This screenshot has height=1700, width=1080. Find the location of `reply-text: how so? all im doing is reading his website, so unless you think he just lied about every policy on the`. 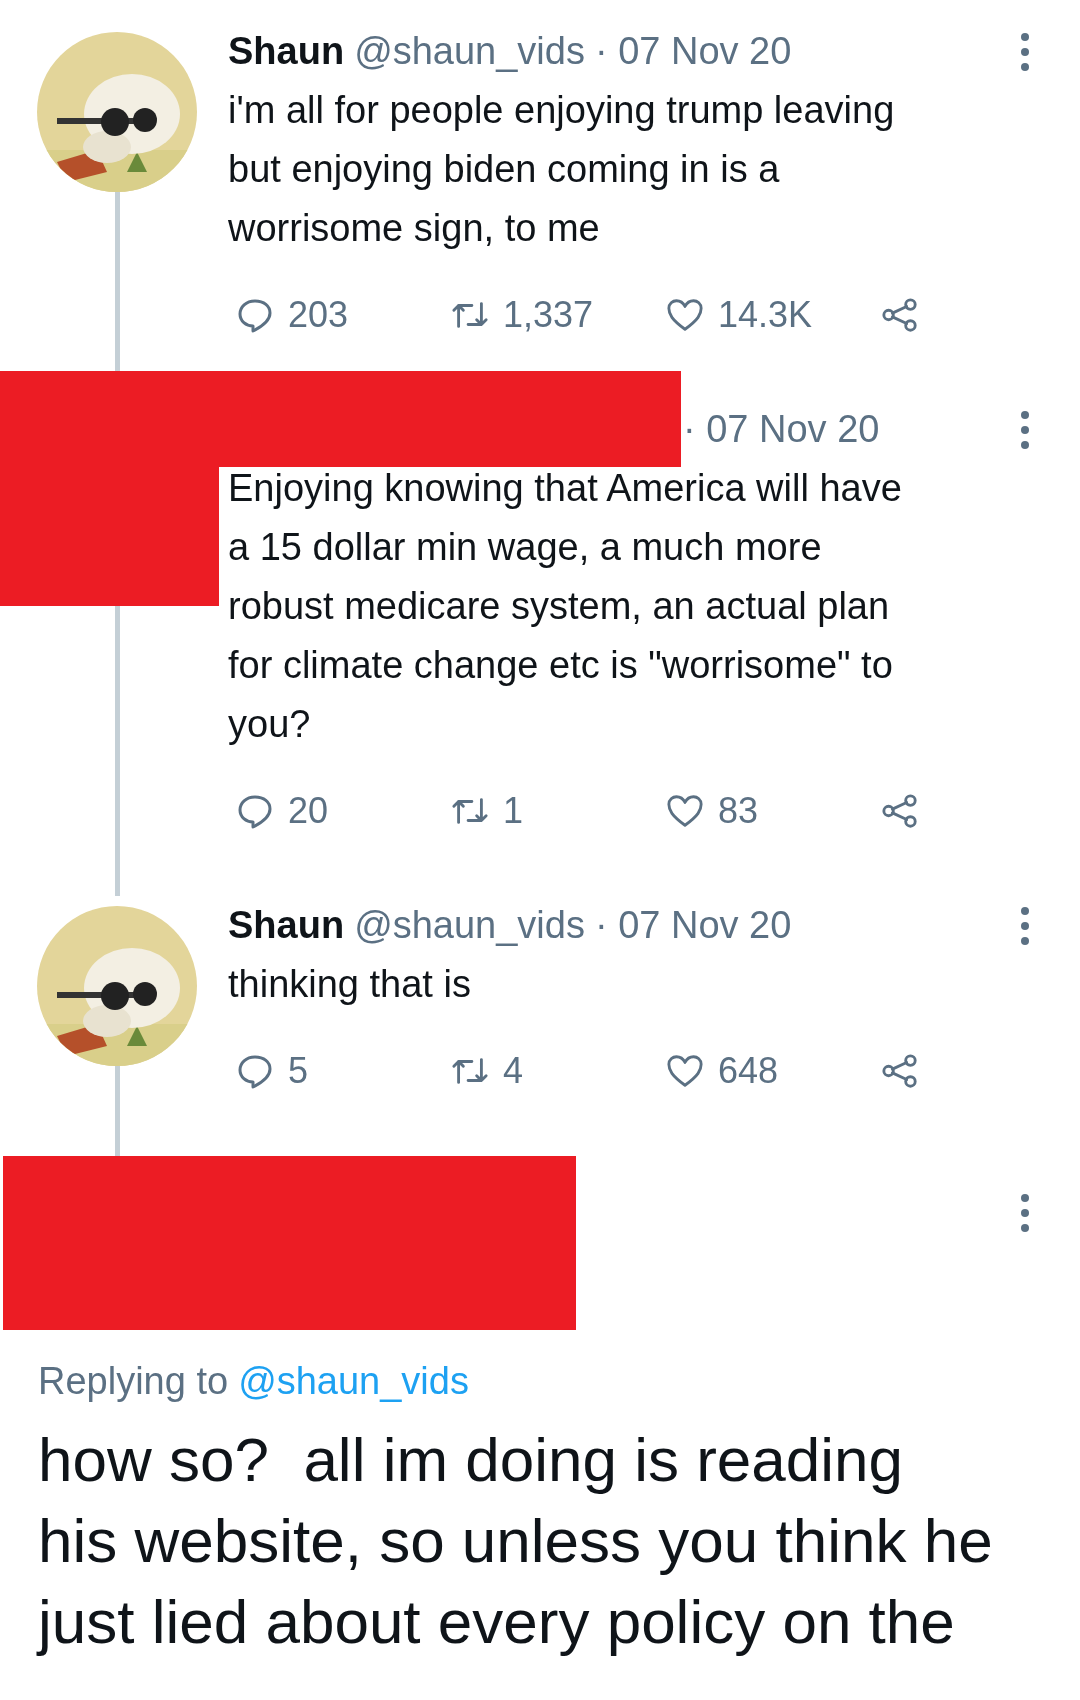

reply-text: how so? all im doing is reading his website, so unless you think he just lied about every policy on the is located at coordinates (516, 1541).